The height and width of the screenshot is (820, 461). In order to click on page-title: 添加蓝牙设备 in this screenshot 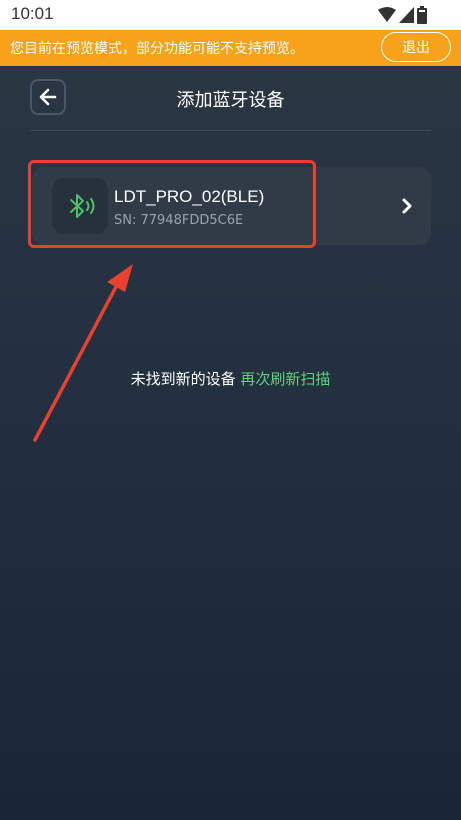, I will do `click(230, 100)`.